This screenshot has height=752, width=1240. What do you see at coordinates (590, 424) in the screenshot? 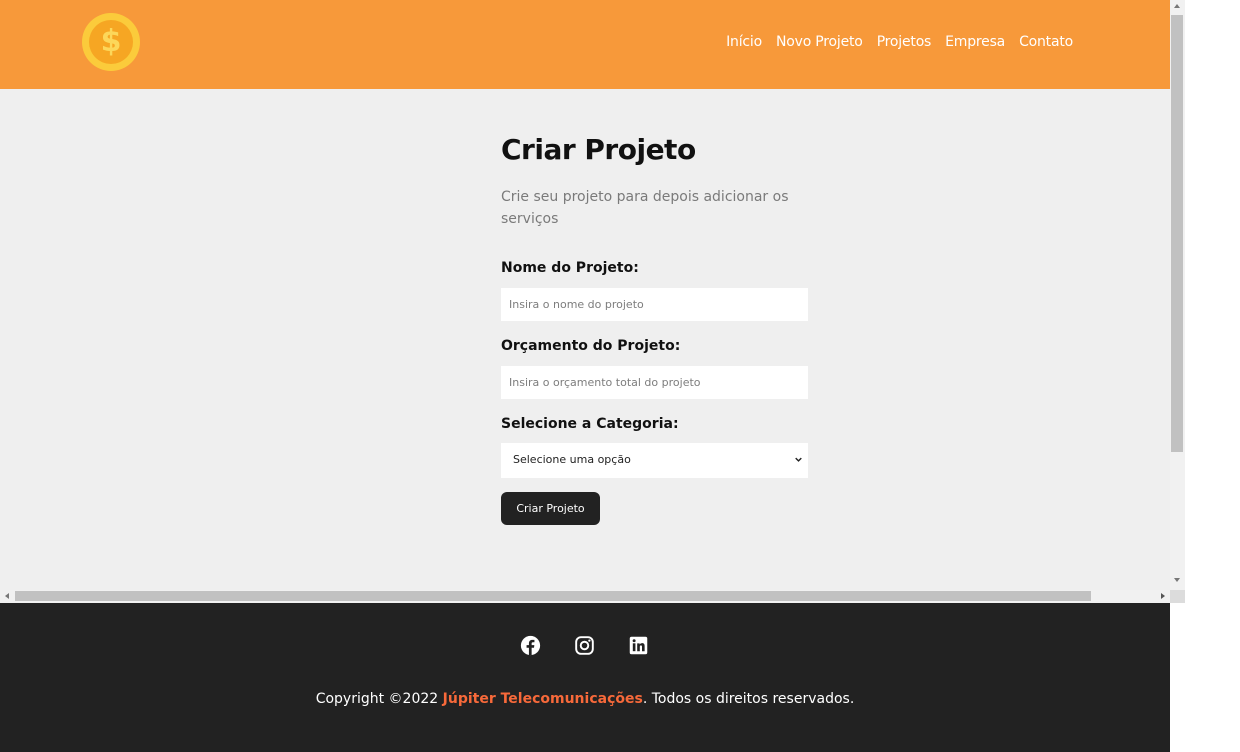
I see `category-label: Selecione a Categoria:` at bounding box center [590, 424].